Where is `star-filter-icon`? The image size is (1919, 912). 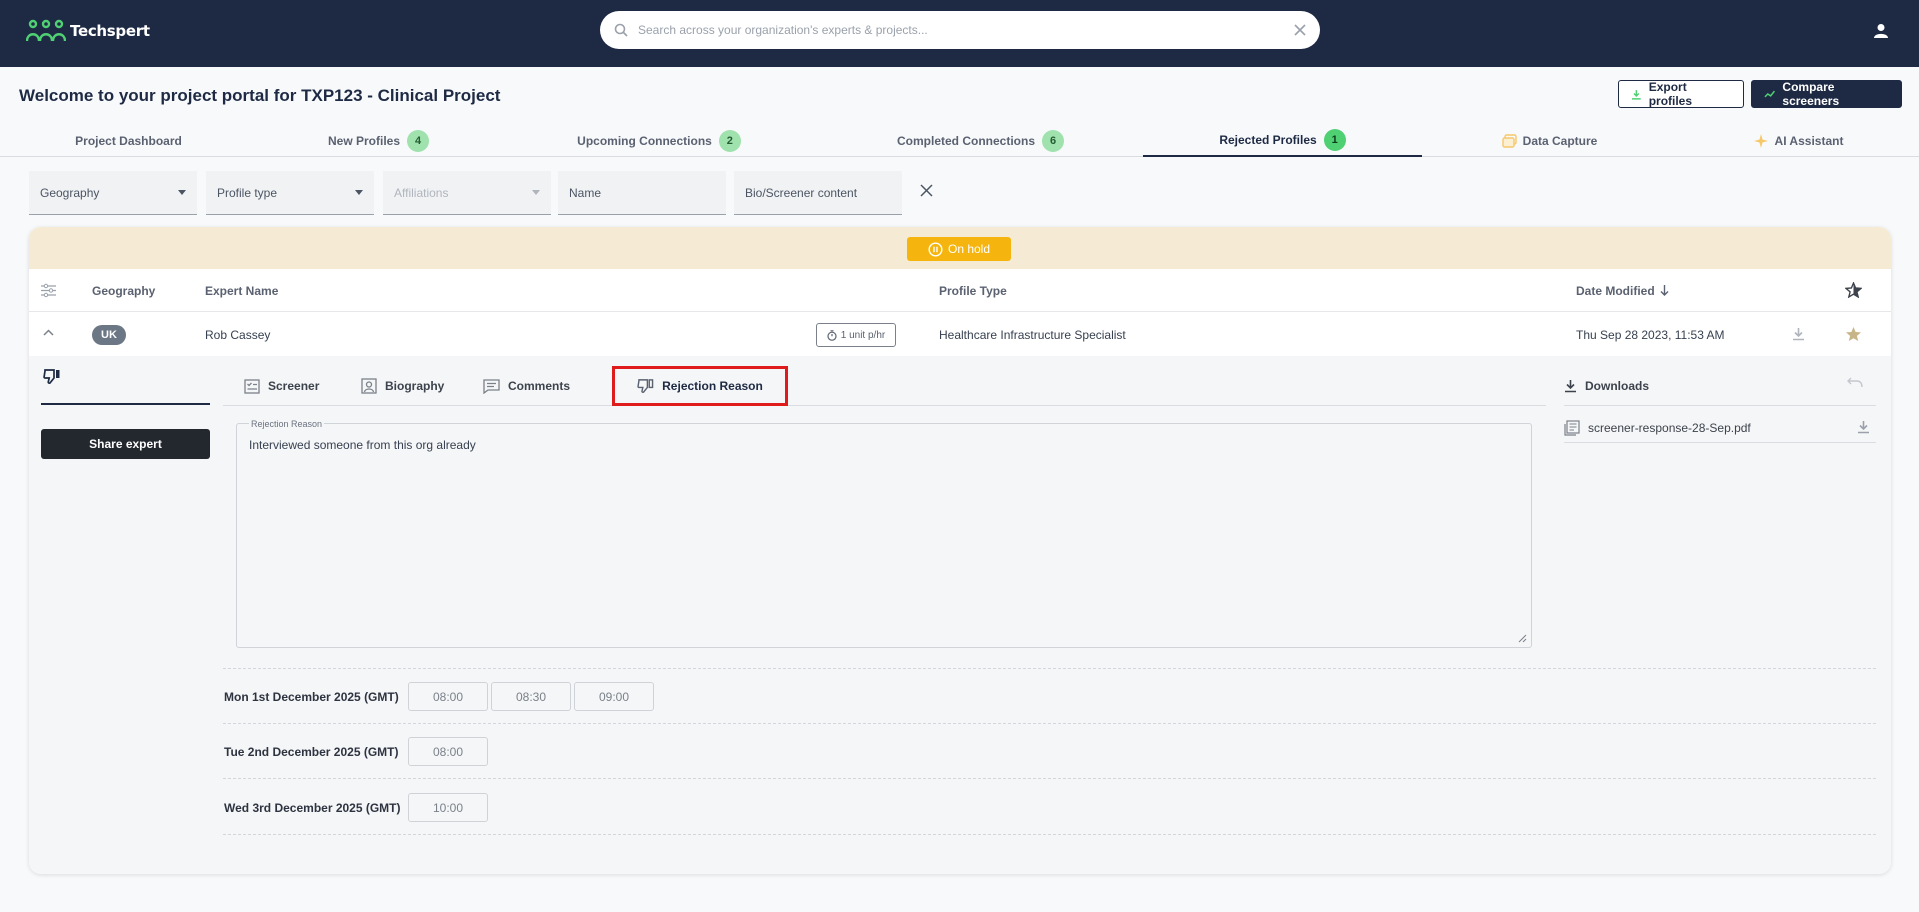 star-filter-icon is located at coordinates (1853, 290).